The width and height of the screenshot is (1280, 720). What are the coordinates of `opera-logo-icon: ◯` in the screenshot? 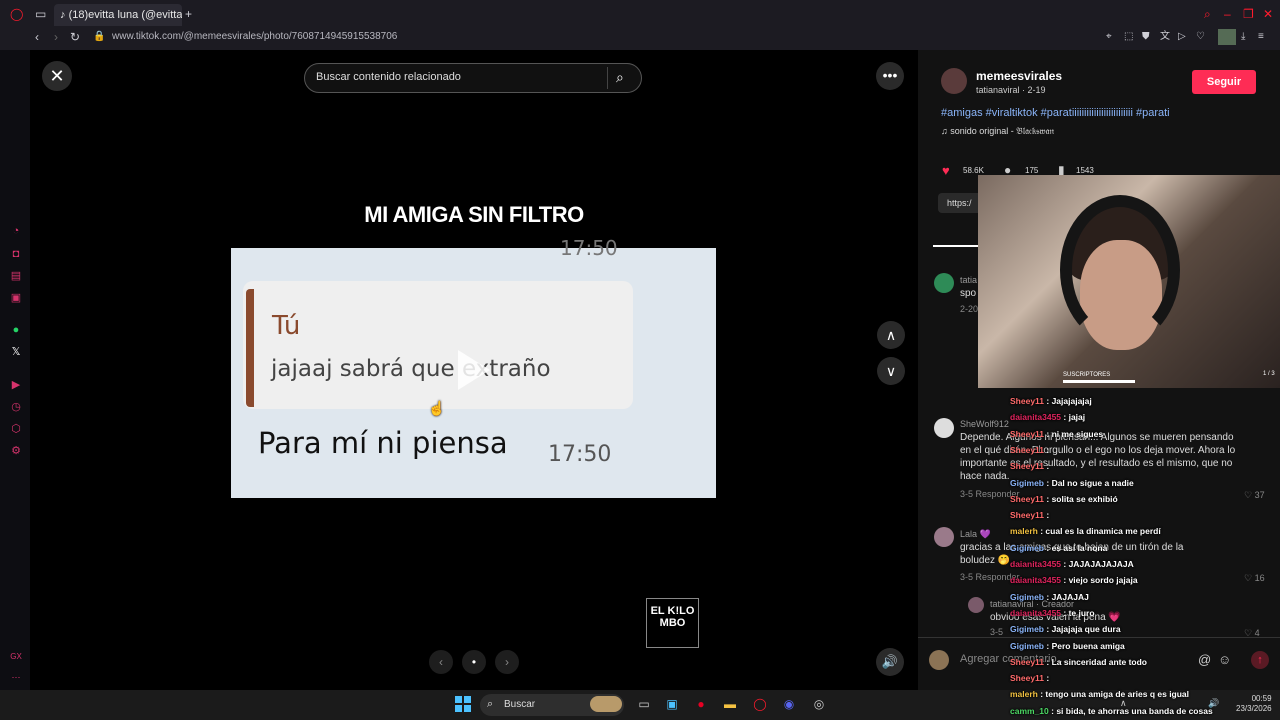 It's located at (16, 14).